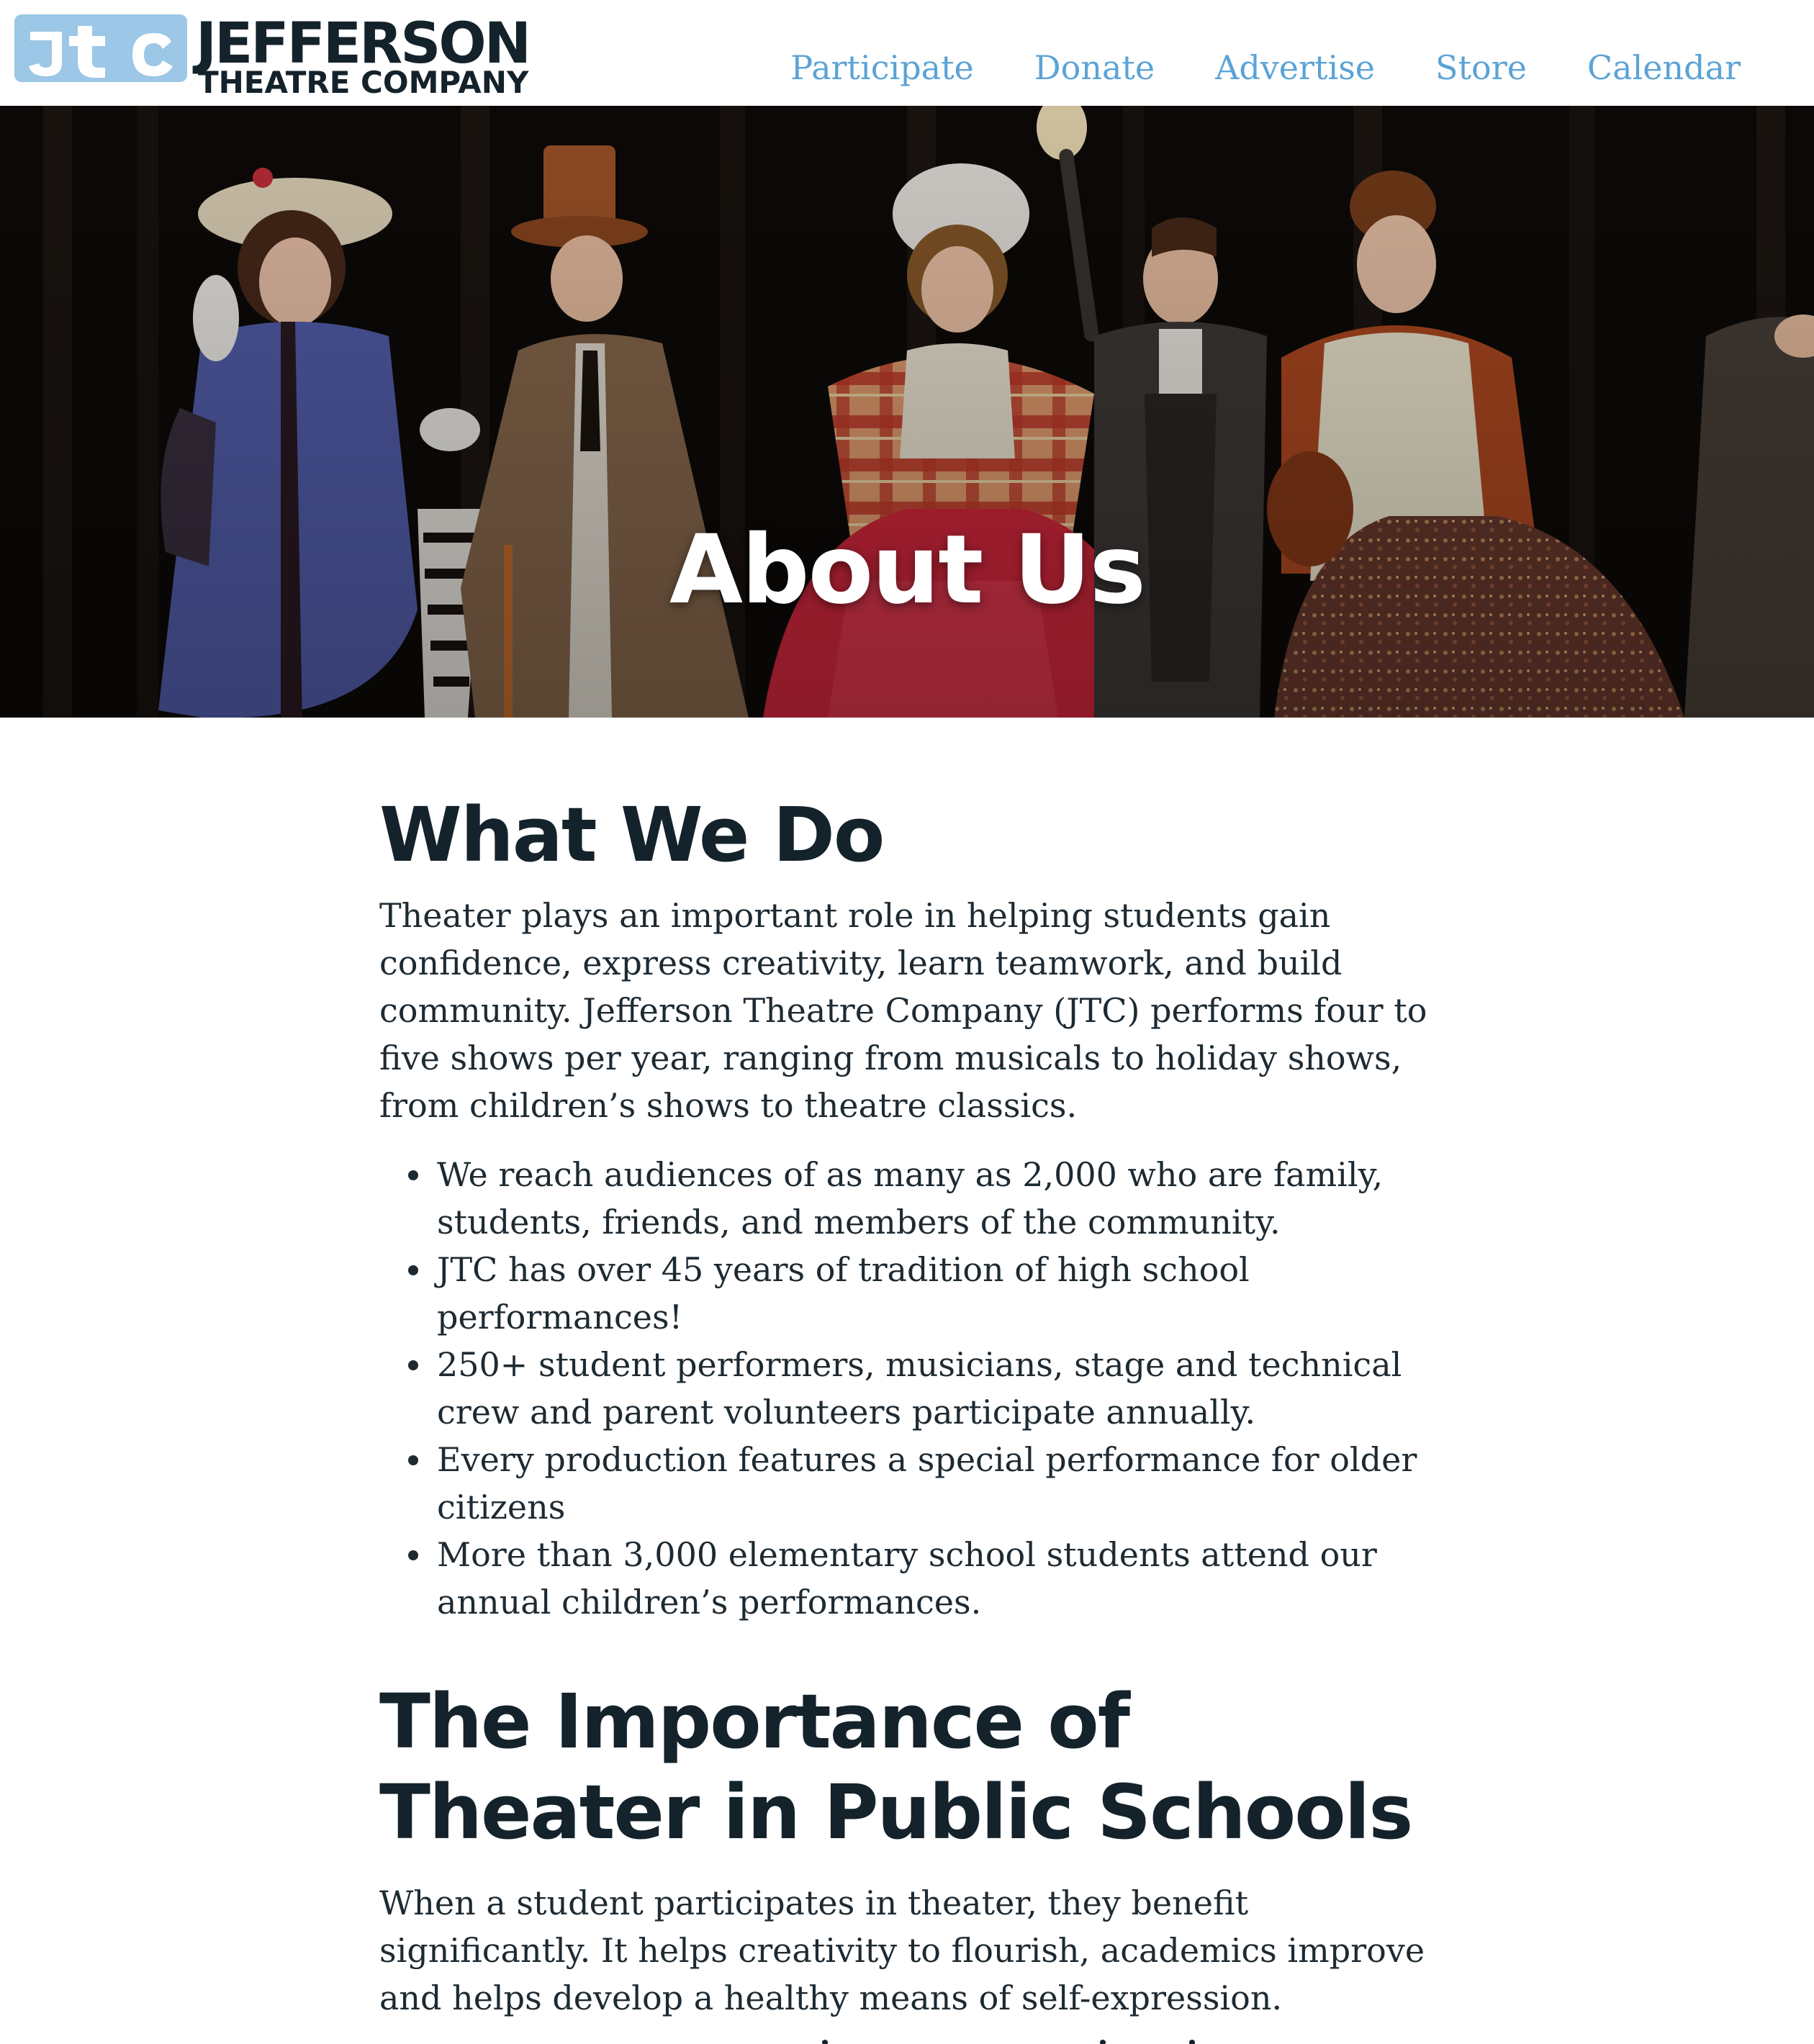  What do you see at coordinates (363, 44) in the screenshot?
I see `logo-title: JEFFERSON` at bounding box center [363, 44].